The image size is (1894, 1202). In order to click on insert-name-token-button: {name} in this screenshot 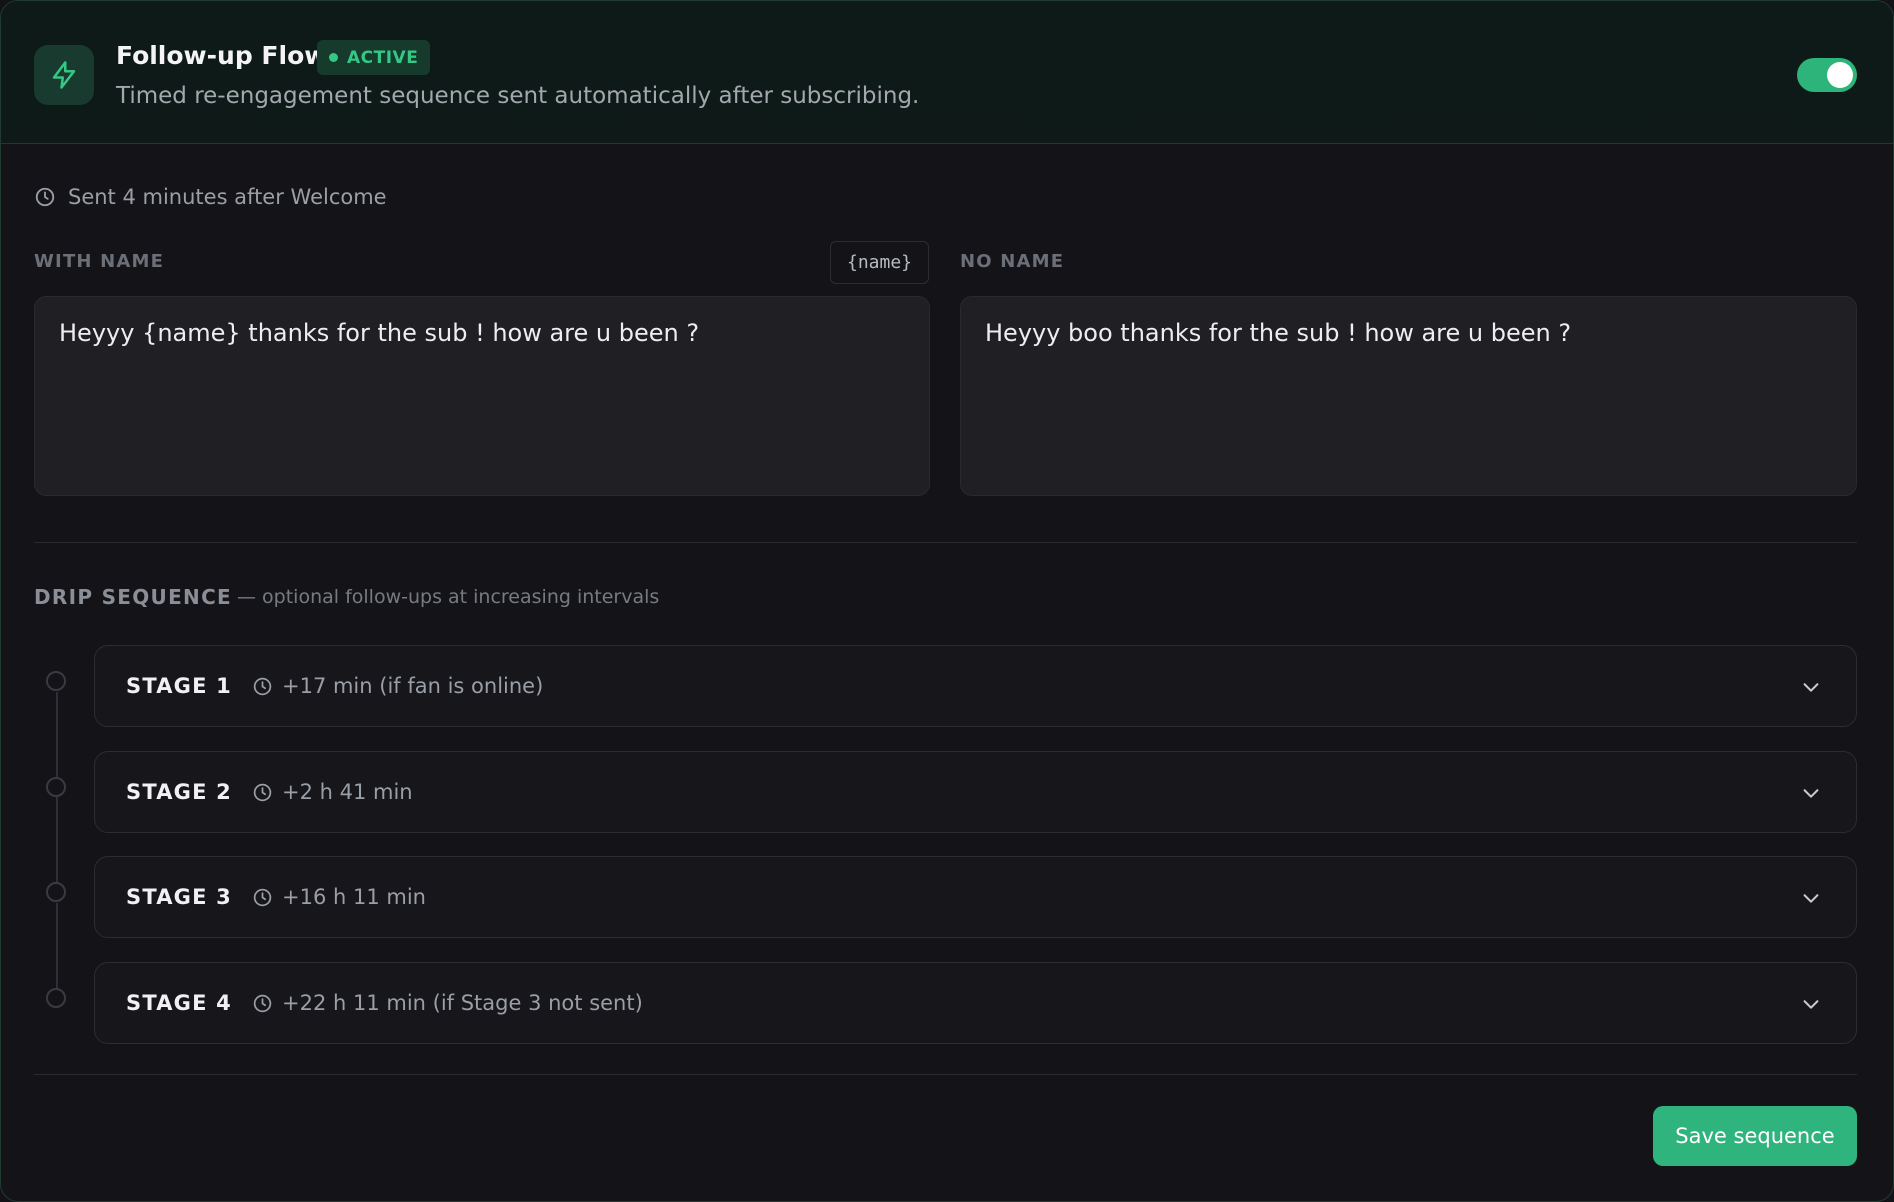, I will do `click(879, 262)`.